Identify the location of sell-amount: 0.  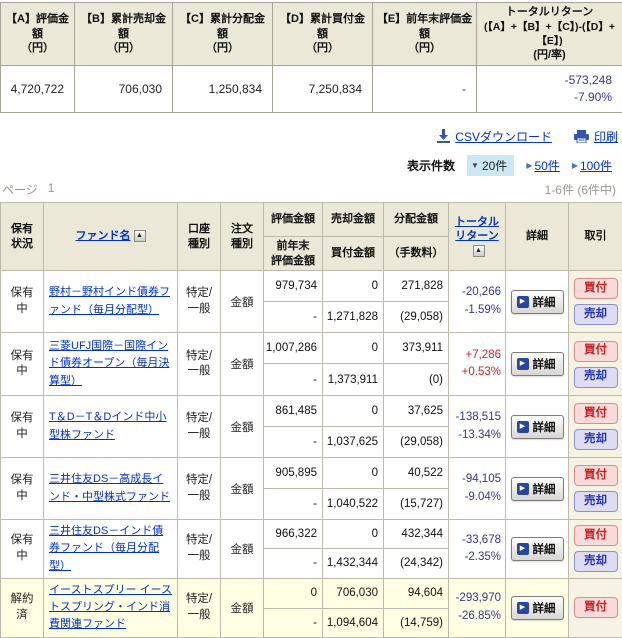
(353, 286).